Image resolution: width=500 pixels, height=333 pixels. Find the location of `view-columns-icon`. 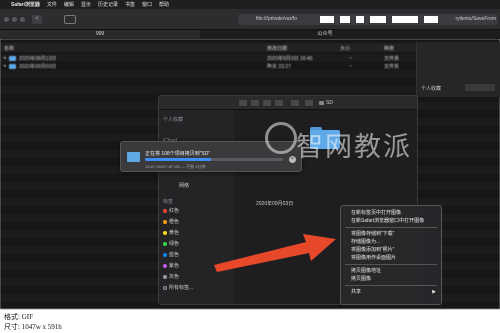

view-columns-icon is located at coordinates (267, 103).